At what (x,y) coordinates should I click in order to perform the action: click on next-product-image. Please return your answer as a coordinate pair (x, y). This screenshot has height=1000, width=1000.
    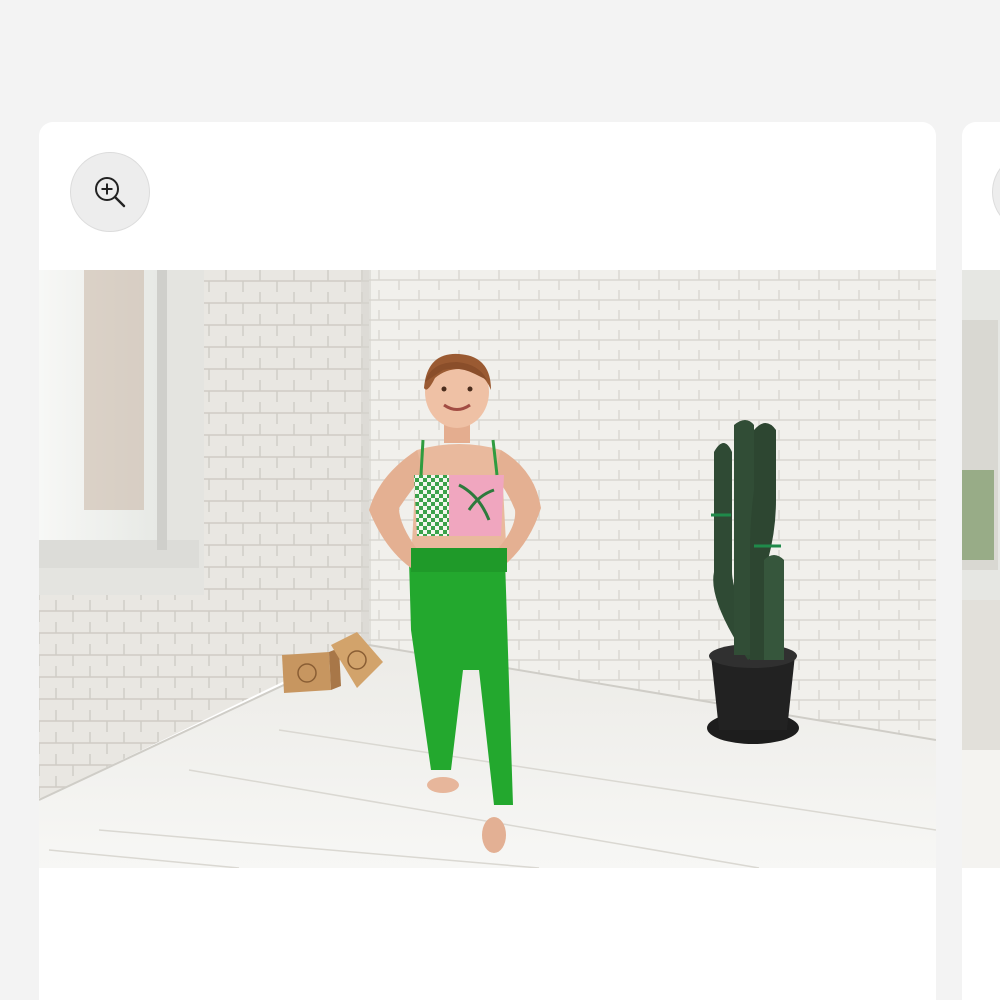
    Looking at the image, I should click on (981, 569).